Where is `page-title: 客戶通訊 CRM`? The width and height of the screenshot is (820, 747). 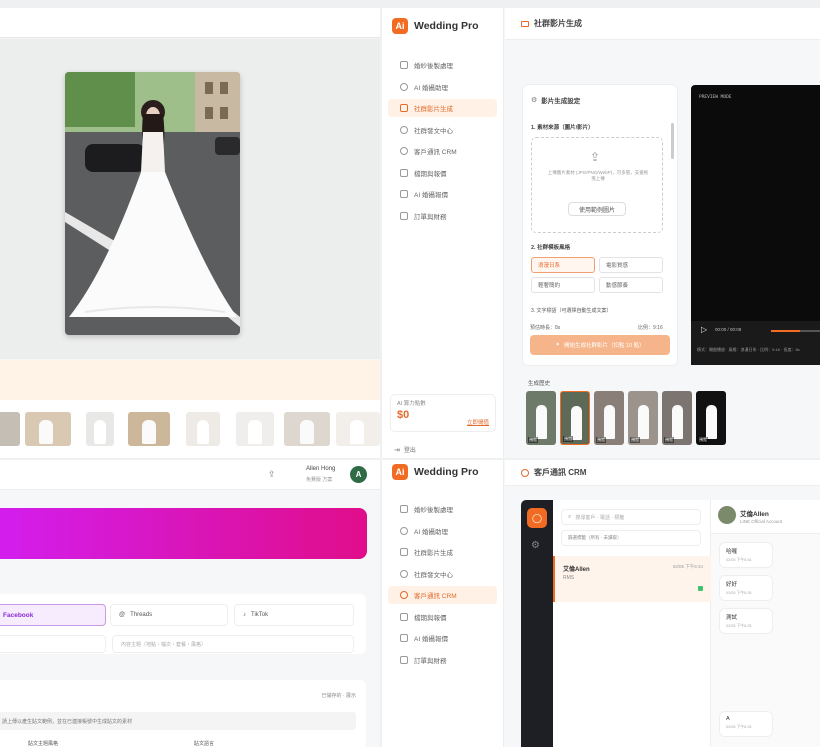 page-title: 客戶通訊 CRM is located at coordinates (560, 472).